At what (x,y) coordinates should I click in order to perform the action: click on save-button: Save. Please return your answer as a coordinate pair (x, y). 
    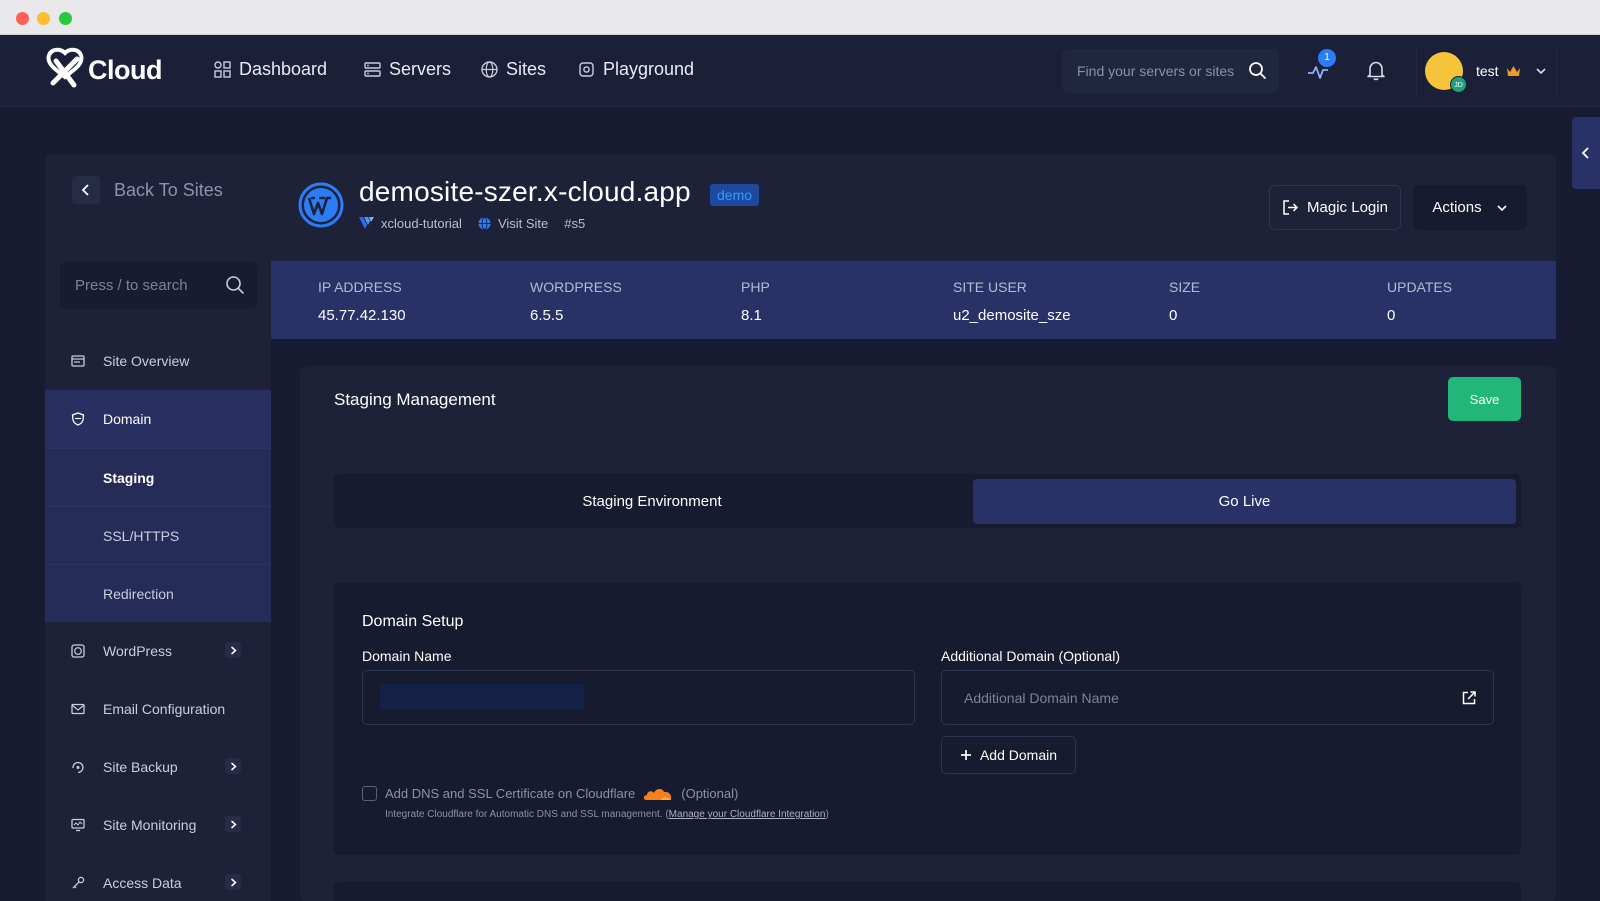
    Looking at the image, I should click on (1484, 399).